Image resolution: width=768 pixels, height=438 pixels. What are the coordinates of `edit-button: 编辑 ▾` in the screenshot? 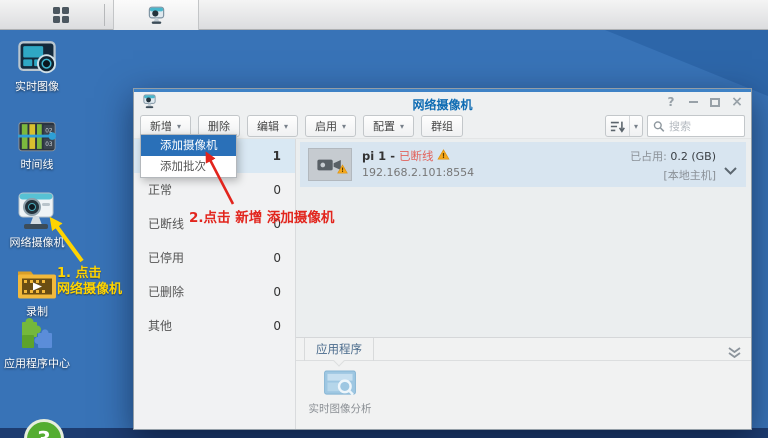 It's located at (273, 126).